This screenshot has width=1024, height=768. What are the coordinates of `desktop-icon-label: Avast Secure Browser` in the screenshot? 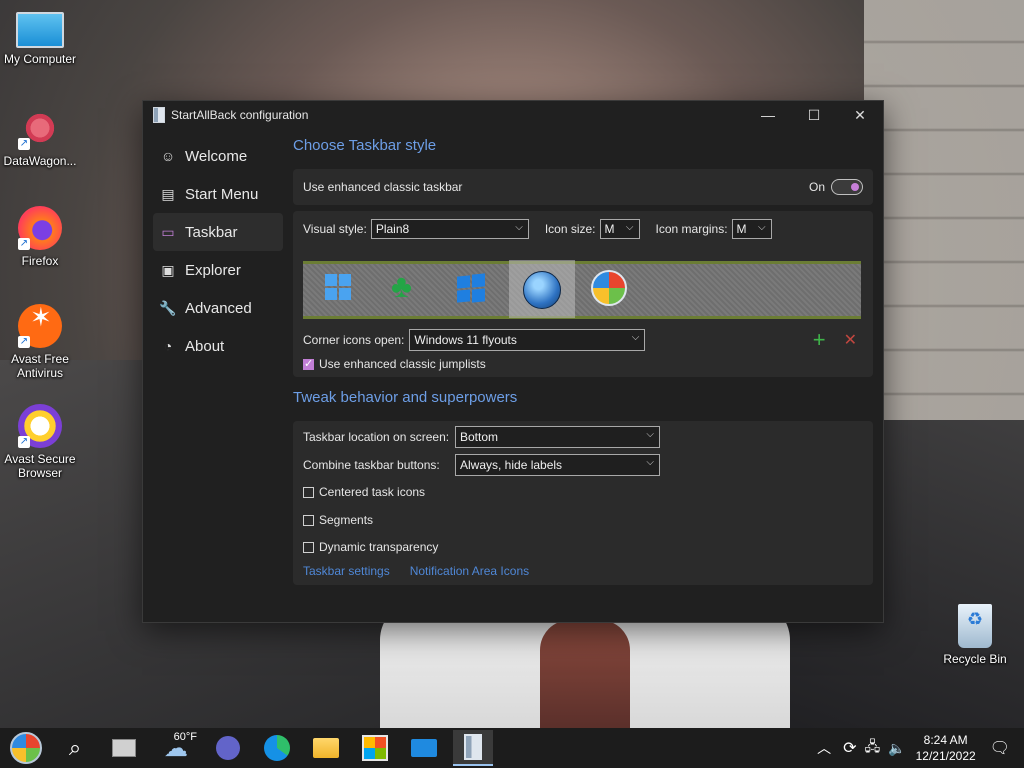 It's located at (40, 466).